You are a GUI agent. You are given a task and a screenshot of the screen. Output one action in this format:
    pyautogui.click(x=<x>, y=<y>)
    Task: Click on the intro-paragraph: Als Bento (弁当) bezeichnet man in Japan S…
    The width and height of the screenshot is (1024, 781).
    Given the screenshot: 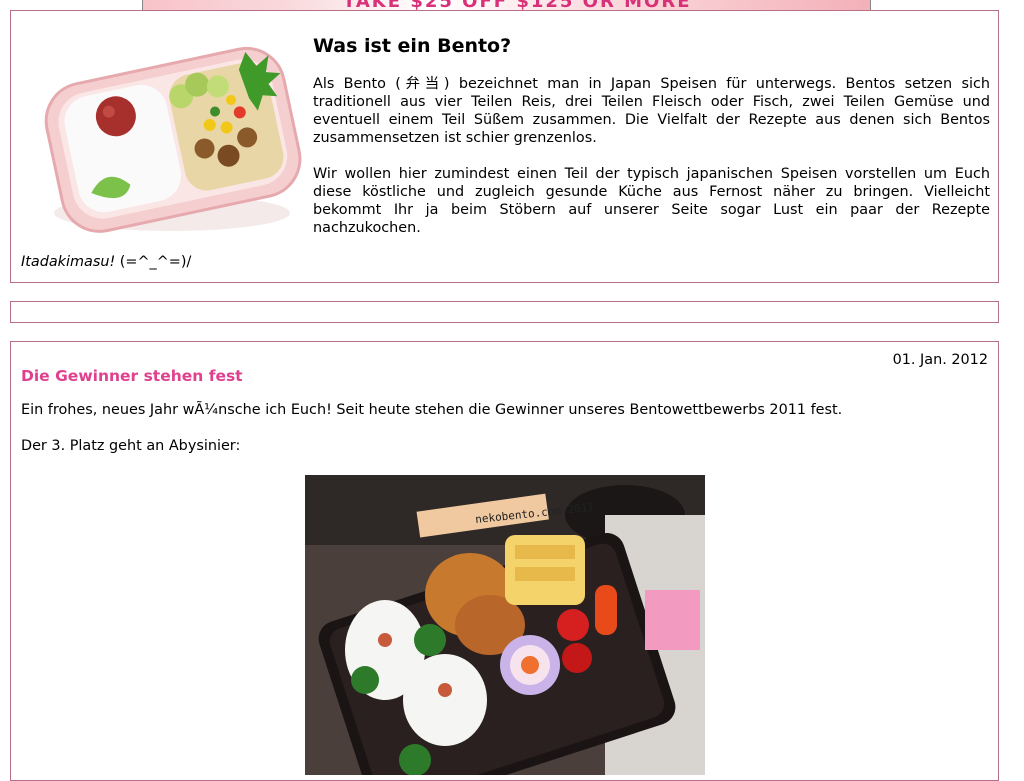 What is the action you would take?
    pyautogui.click(x=651, y=111)
    